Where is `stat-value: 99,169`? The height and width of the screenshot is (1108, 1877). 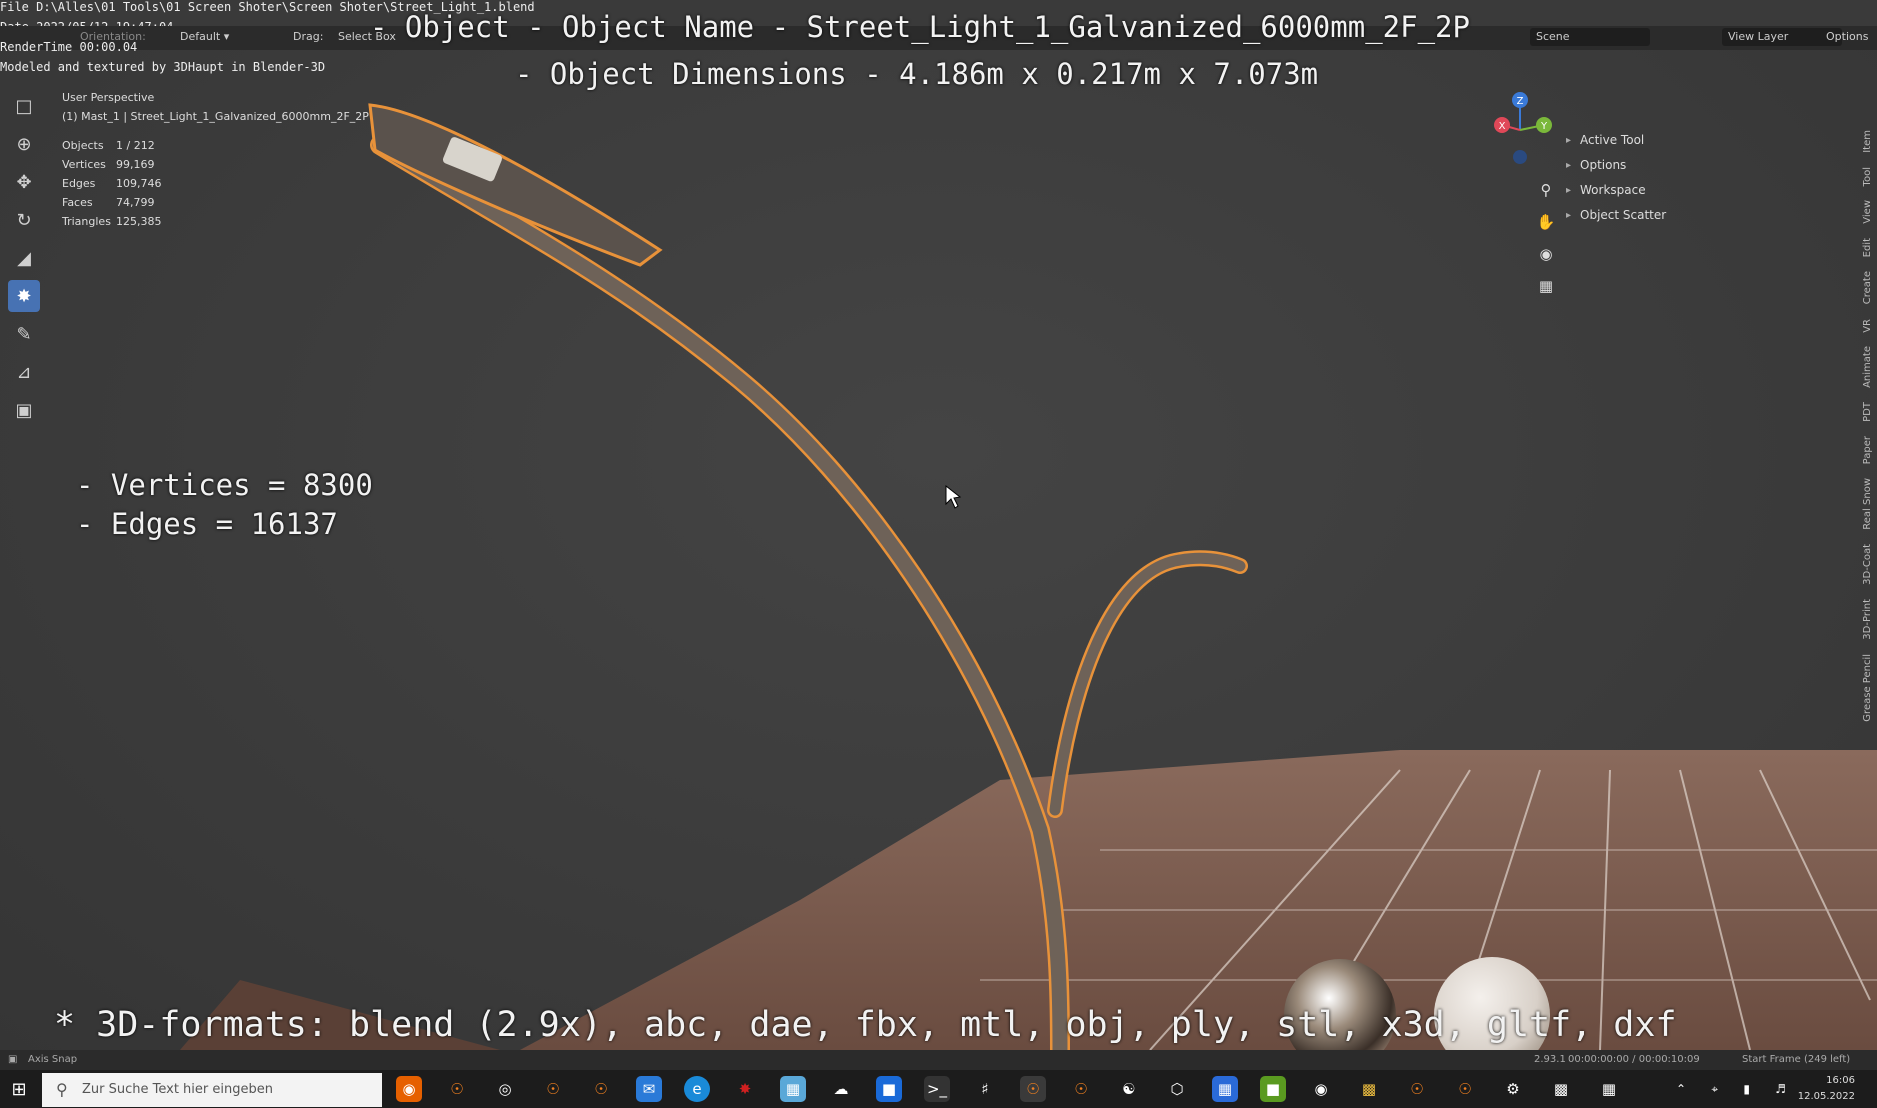
stat-value: 99,169 is located at coordinates (135, 164).